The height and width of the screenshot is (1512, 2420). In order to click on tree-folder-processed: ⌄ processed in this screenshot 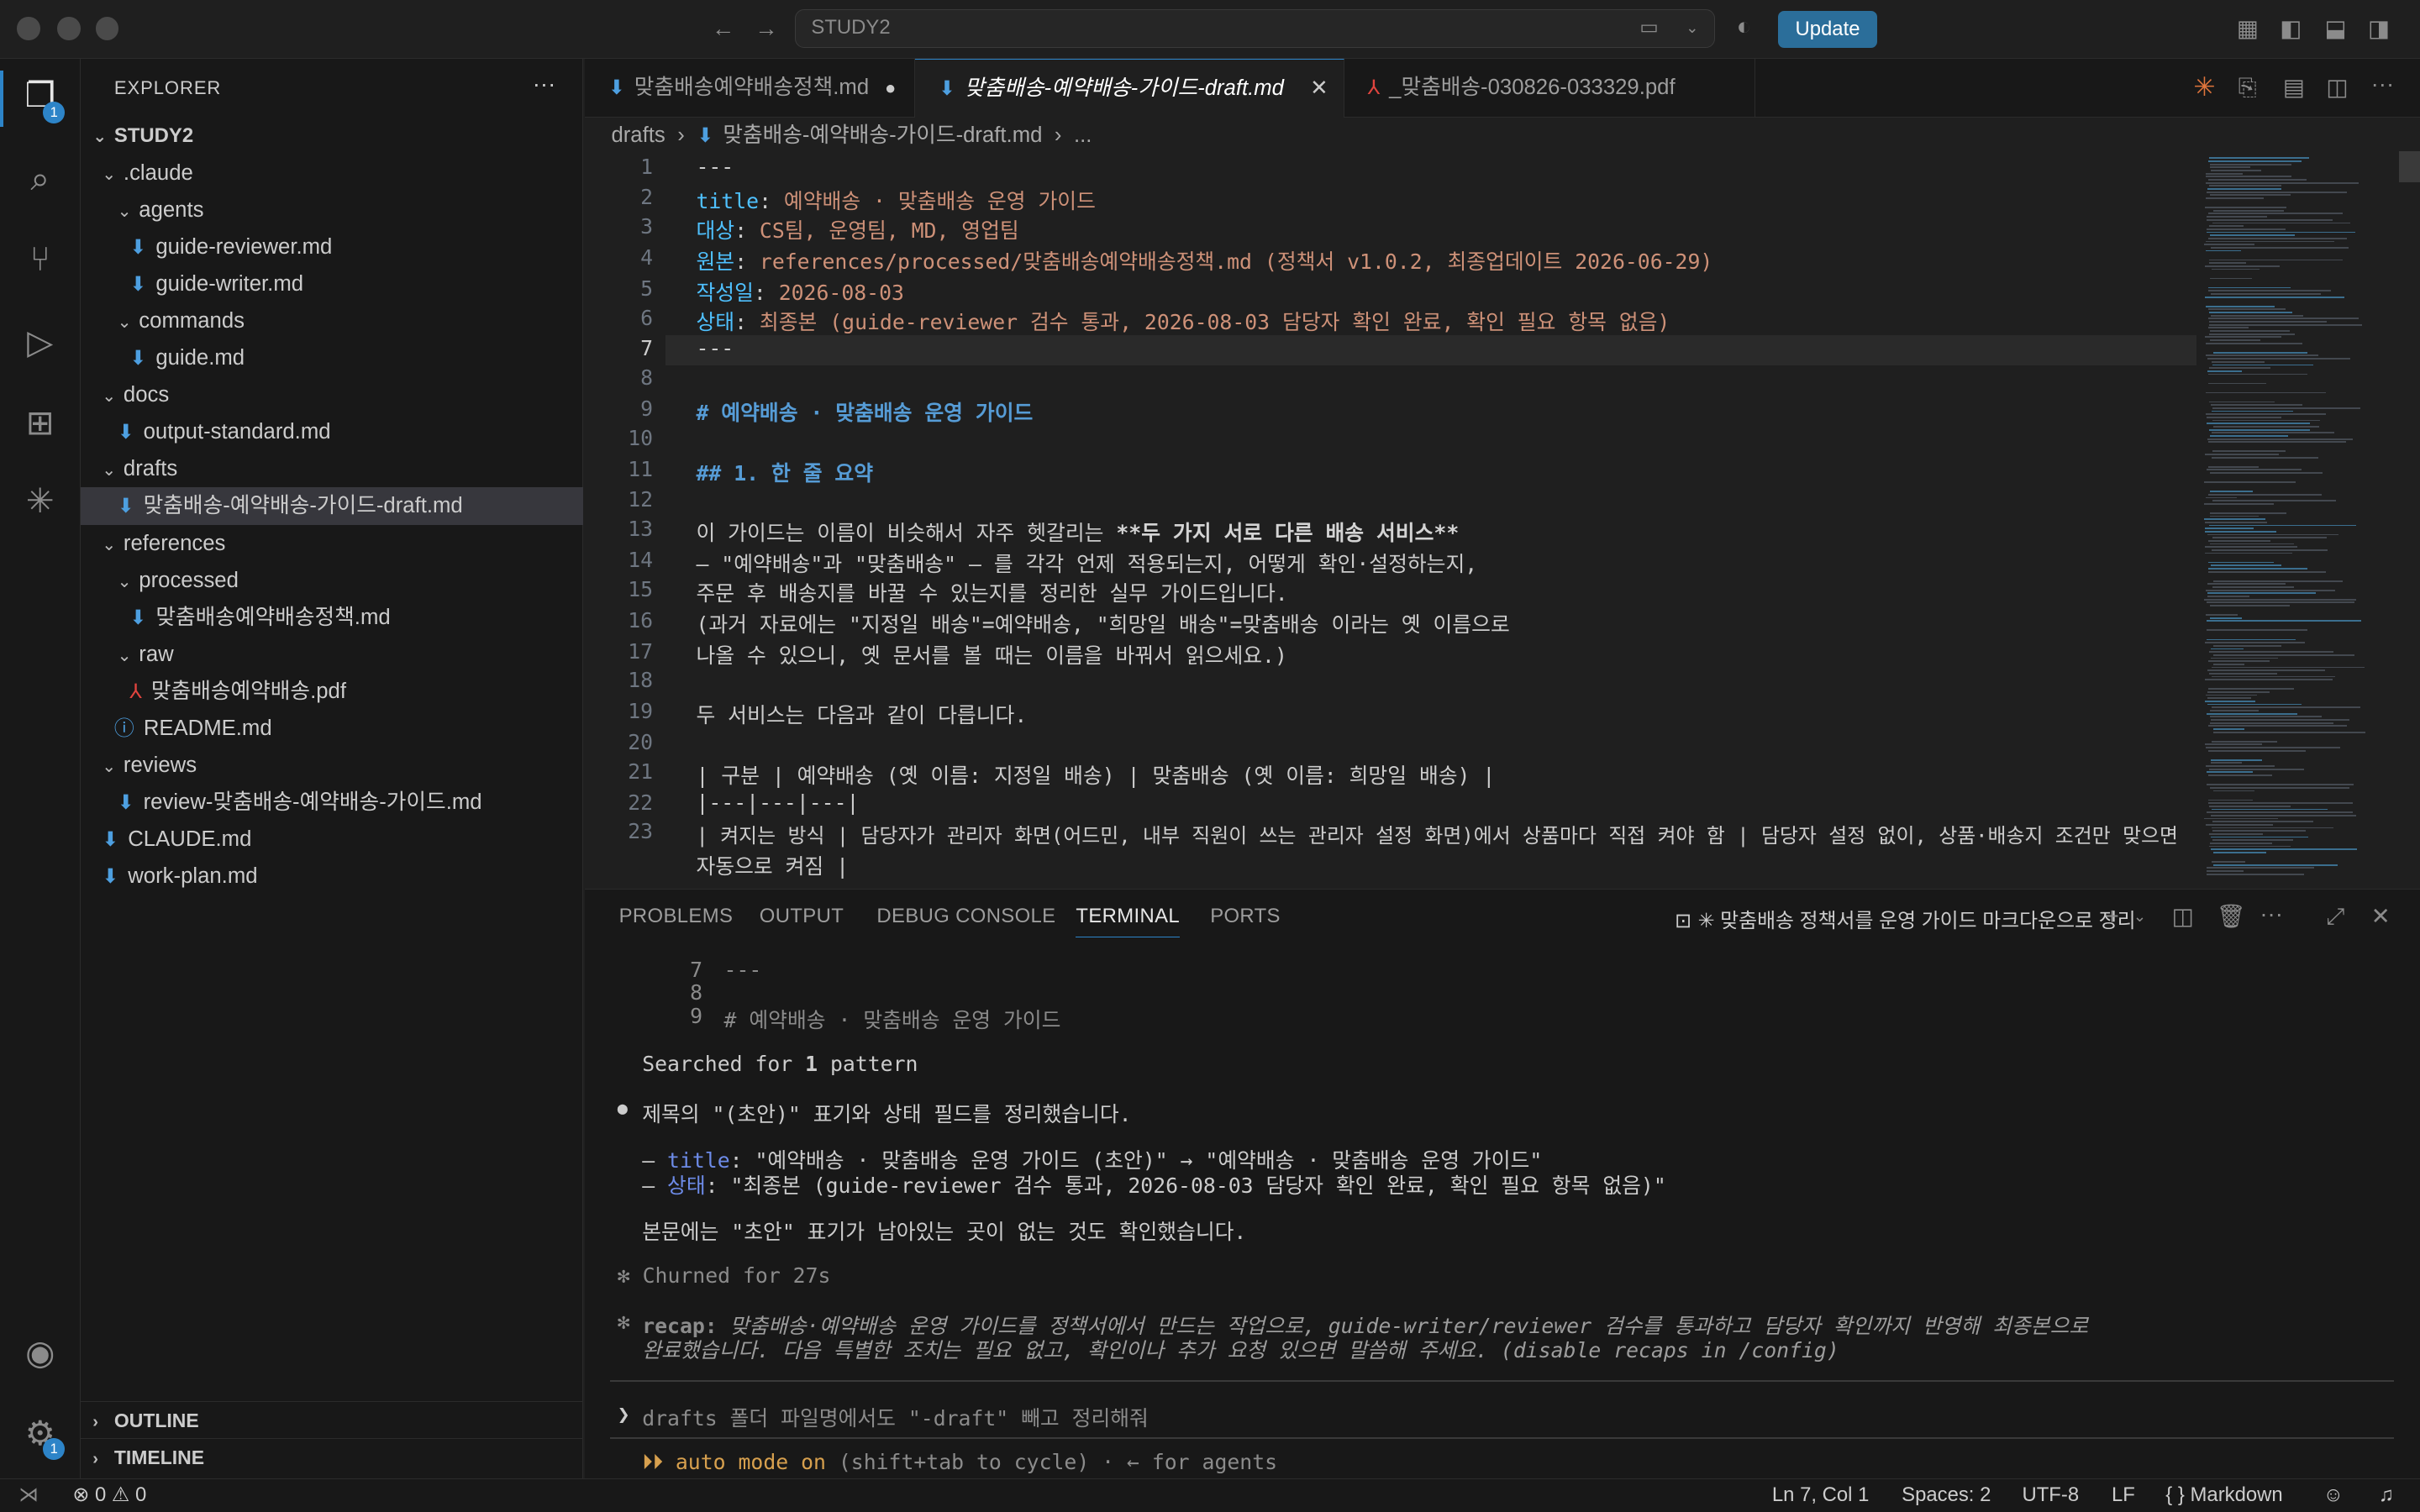, I will do `click(332, 580)`.